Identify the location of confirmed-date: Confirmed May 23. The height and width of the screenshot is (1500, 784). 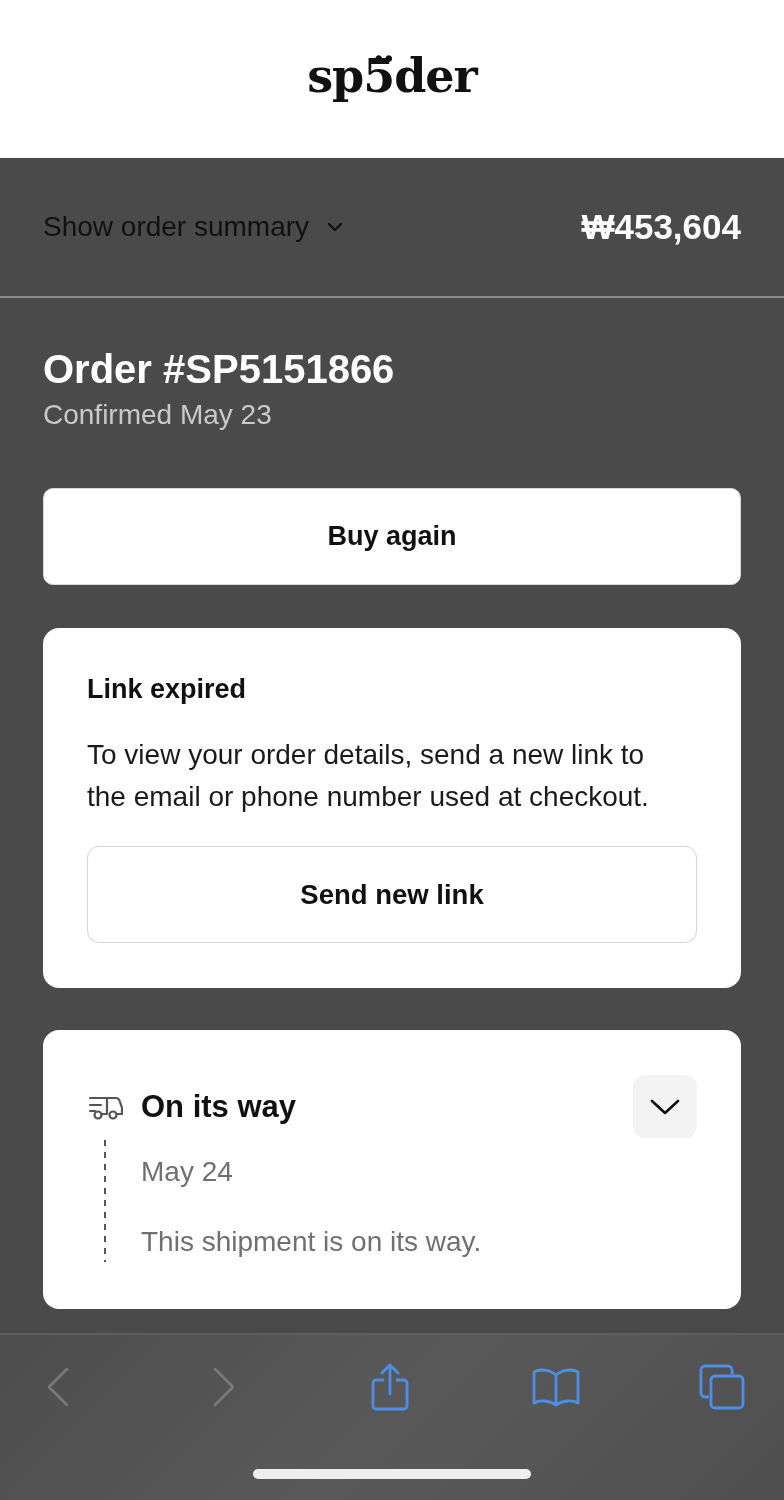
(158, 415).